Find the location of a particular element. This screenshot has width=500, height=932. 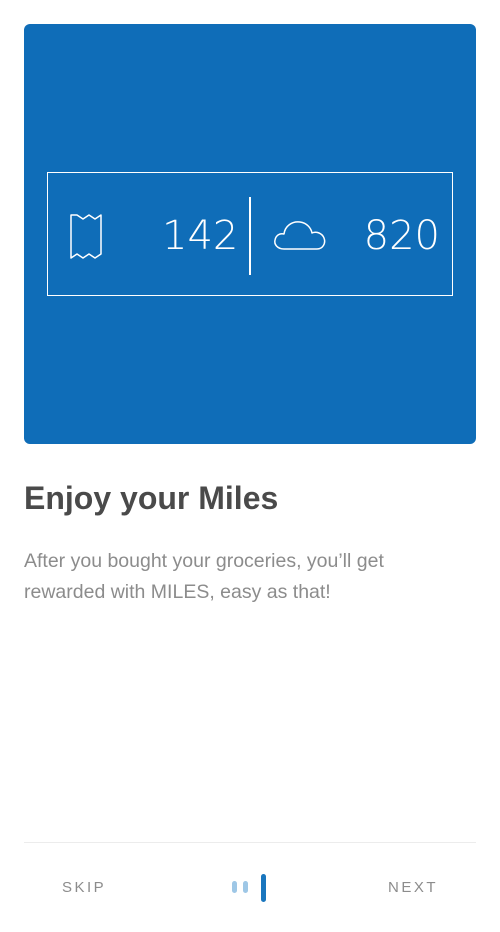

next-button: NEXT is located at coordinates (413, 888).